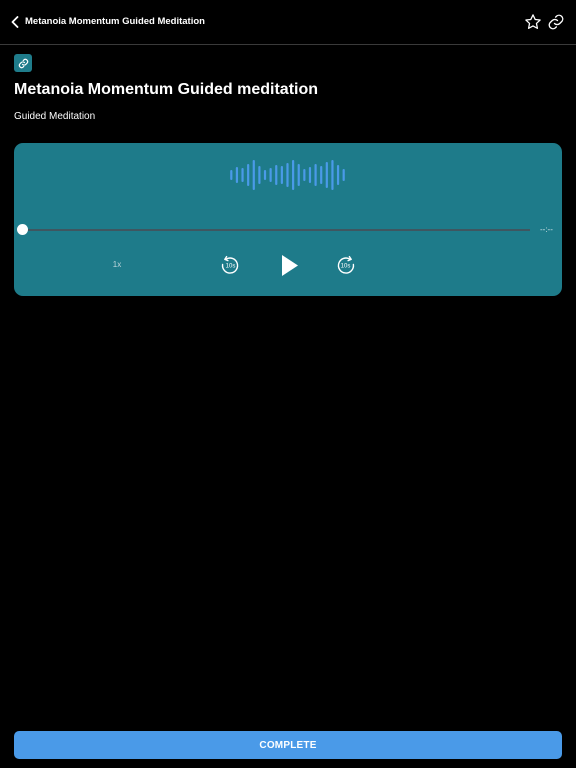 The height and width of the screenshot is (768, 576). I want to click on rewind-10-icon: 10s, so click(230, 264).